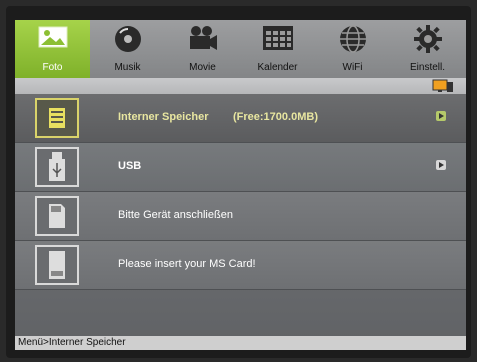 This screenshot has height=362, width=477. What do you see at coordinates (427, 40) in the screenshot?
I see `gear-icon` at bounding box center [427, 40].